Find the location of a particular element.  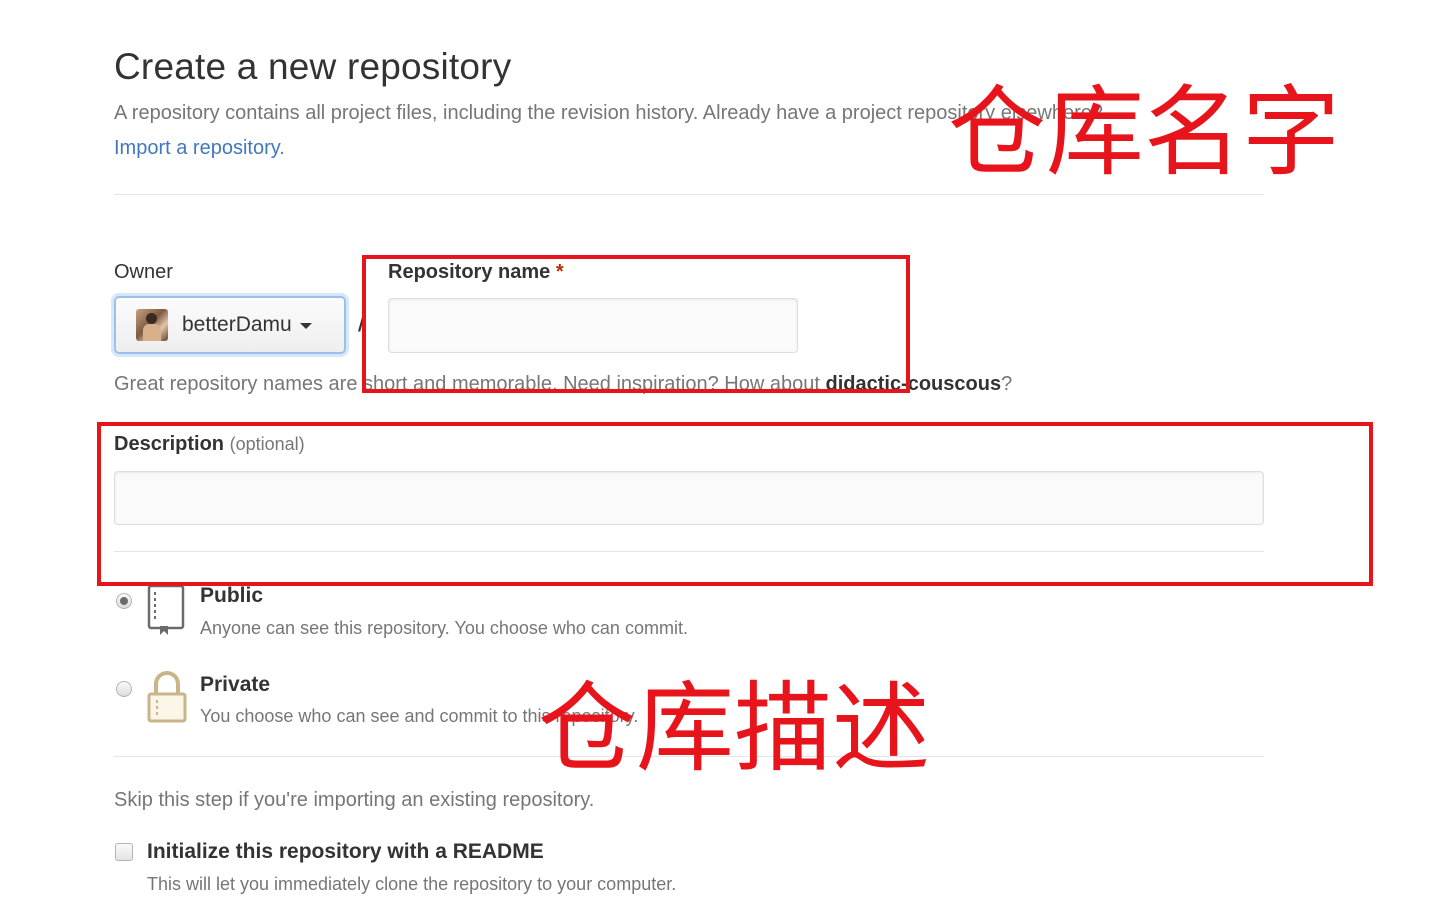

annotation-text-description: 仓库描述 is located at coordinates (734, 729).